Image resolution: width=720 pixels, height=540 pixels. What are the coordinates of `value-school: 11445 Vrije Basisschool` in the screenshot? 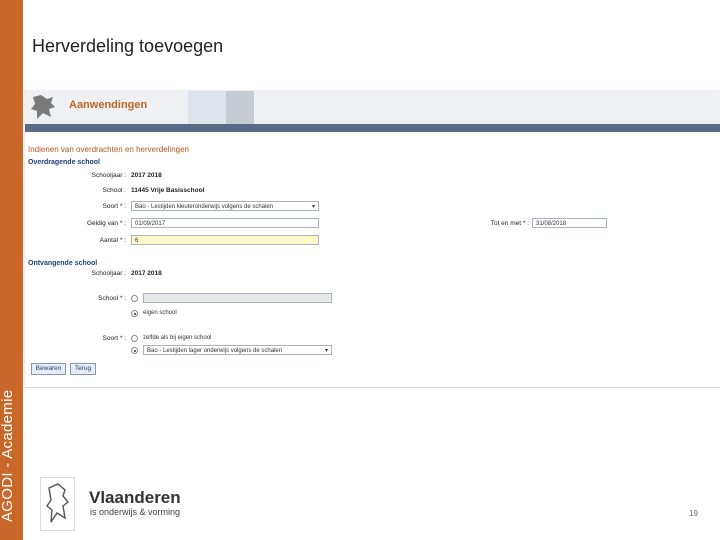 It's located at (168, 190).